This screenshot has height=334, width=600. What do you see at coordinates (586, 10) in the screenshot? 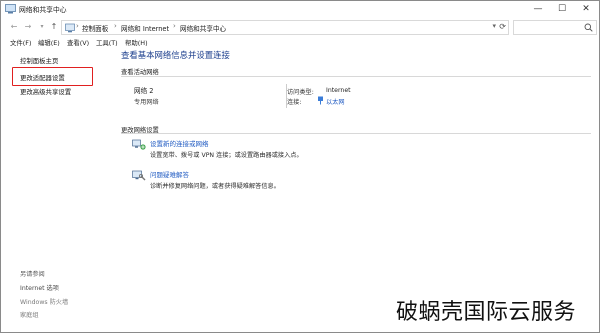
I see `close-button: ✕` at bounding box center [586, 10].